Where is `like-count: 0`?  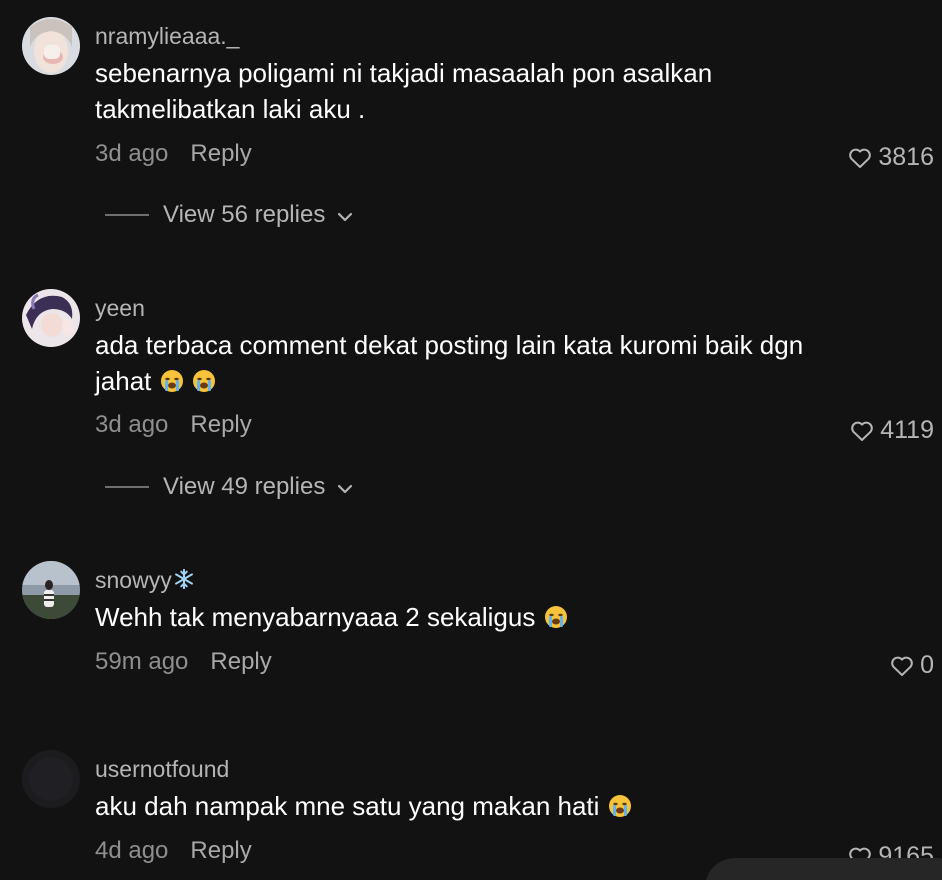 like-count: 0 is located at coordinates (927, 665).